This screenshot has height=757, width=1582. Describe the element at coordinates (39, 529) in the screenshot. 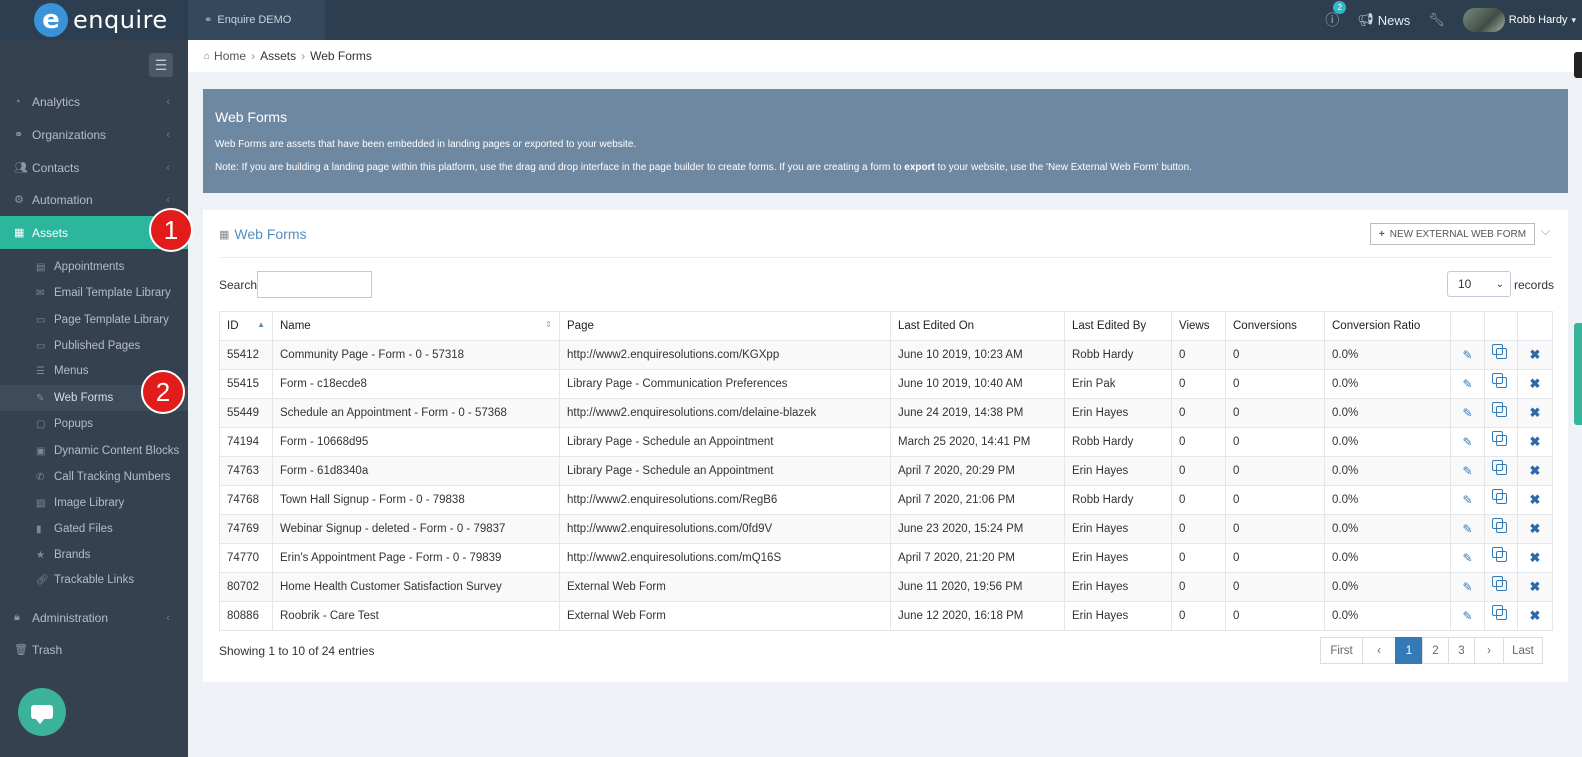

I see `file-icon: ▮` at that location.